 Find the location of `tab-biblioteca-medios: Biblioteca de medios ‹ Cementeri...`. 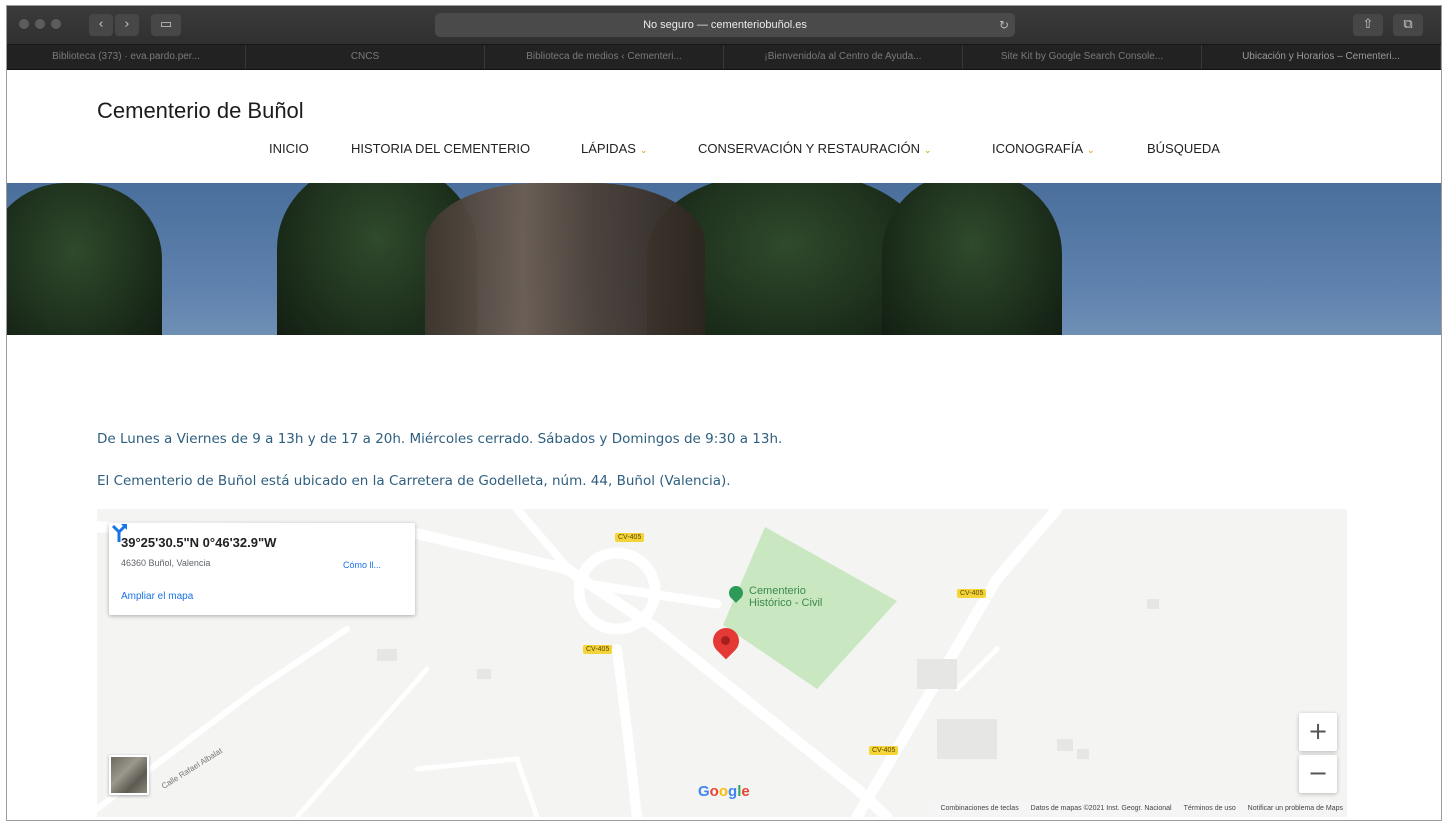

tab-biblioteca-medios: Biblioteca de medios ‹ Cementeri... is located at coordinates (604, 57).